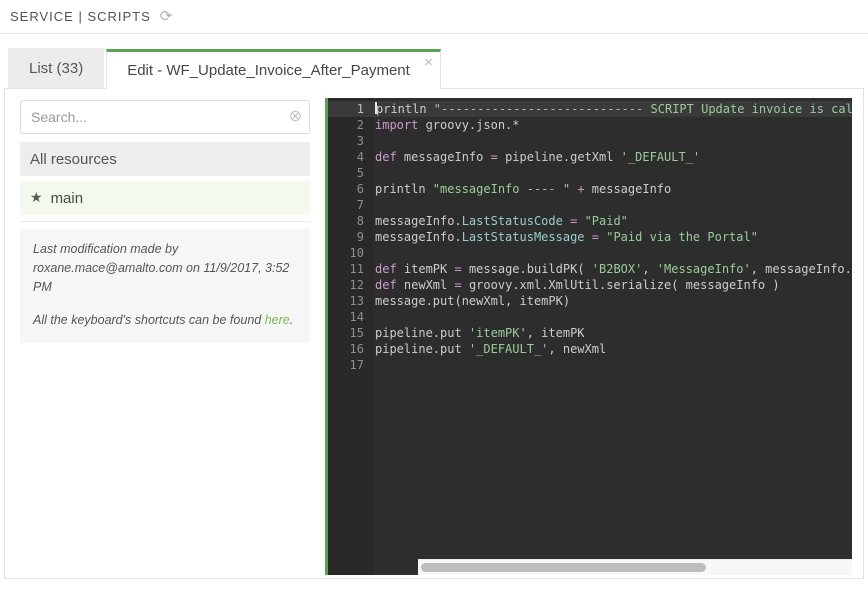  I want to click on line-number: 16, so click(356, 349).